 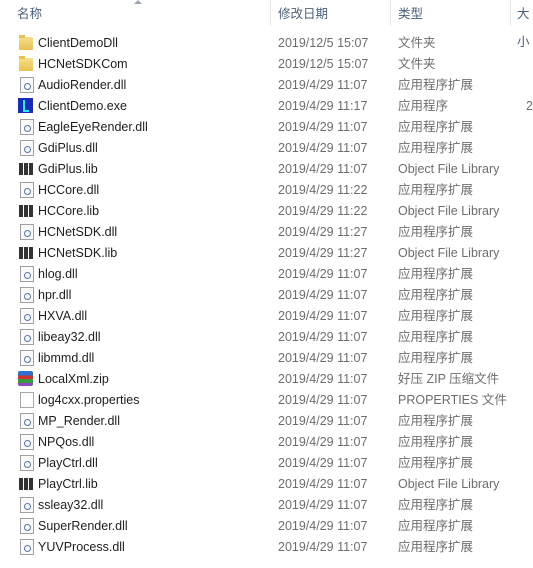 What do you see at coordinates (266, 232) in the screenshot?
I see `file-row: HCNetSDK.dll 2019/4/29 11:27 应用程序扩展` at bounding box center [266, 232].